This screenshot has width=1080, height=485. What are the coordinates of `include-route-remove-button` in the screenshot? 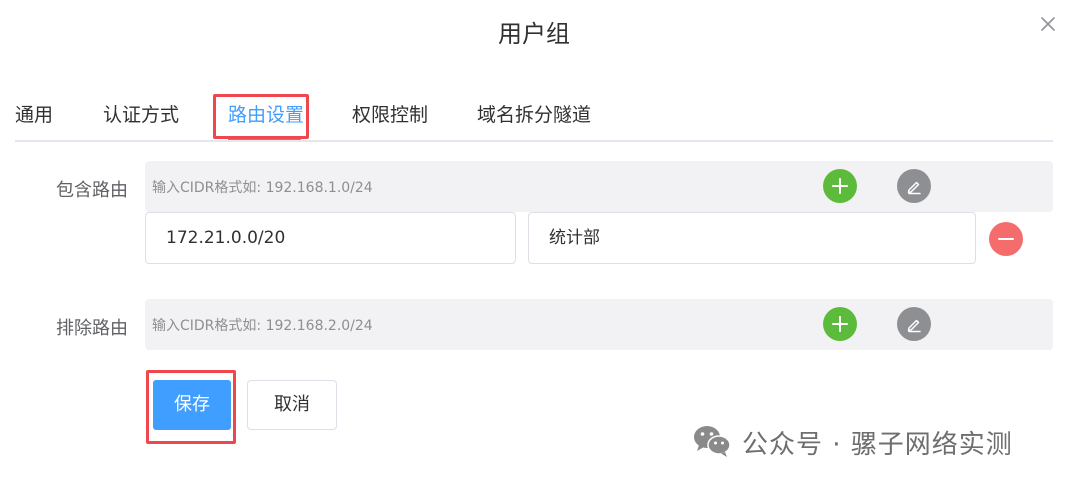 It's located at (1006, 239).